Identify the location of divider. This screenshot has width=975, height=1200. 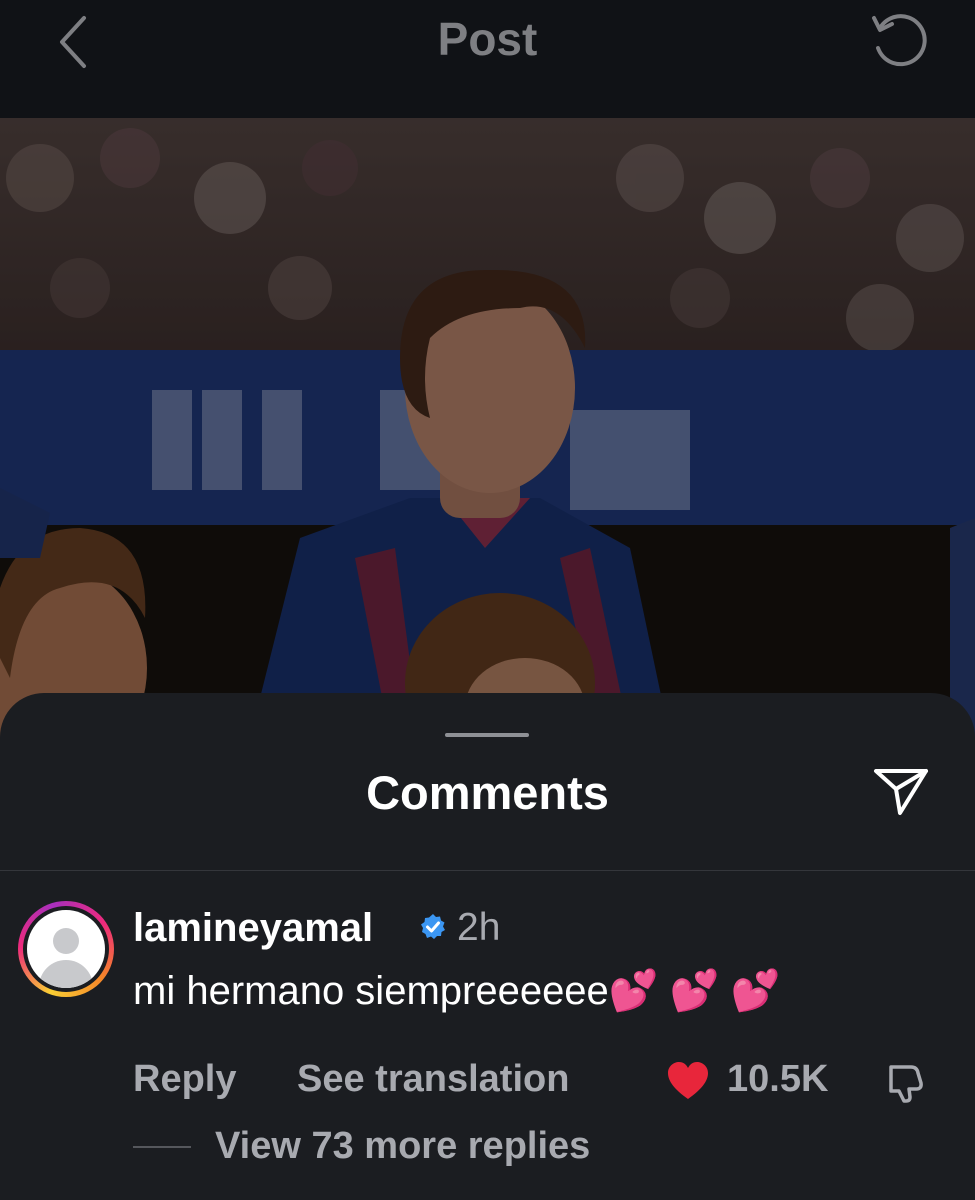
(487, 870).